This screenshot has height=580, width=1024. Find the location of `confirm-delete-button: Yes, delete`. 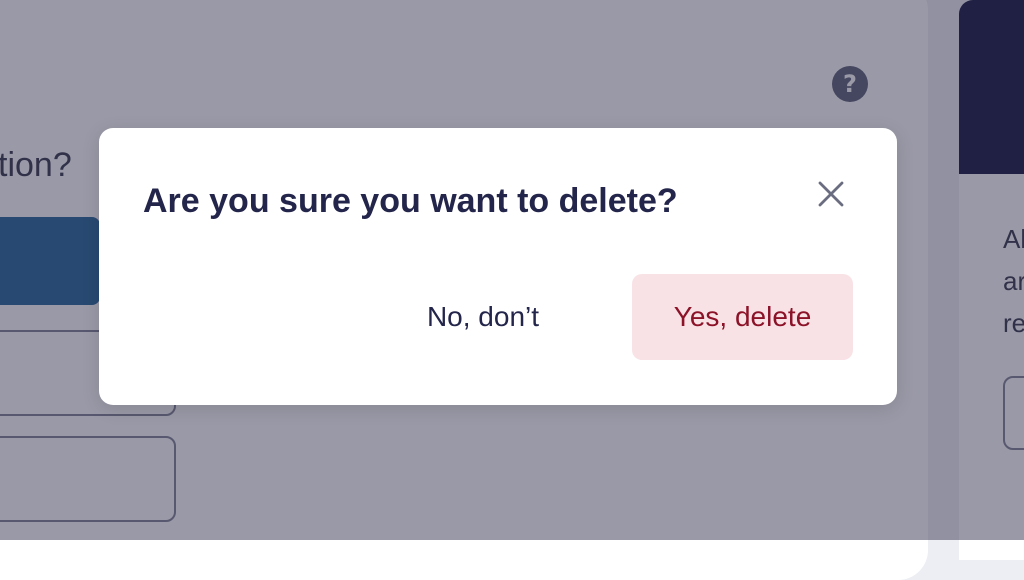

confirm-delete-button: Yes, delete is located at coordinates (742, 317).